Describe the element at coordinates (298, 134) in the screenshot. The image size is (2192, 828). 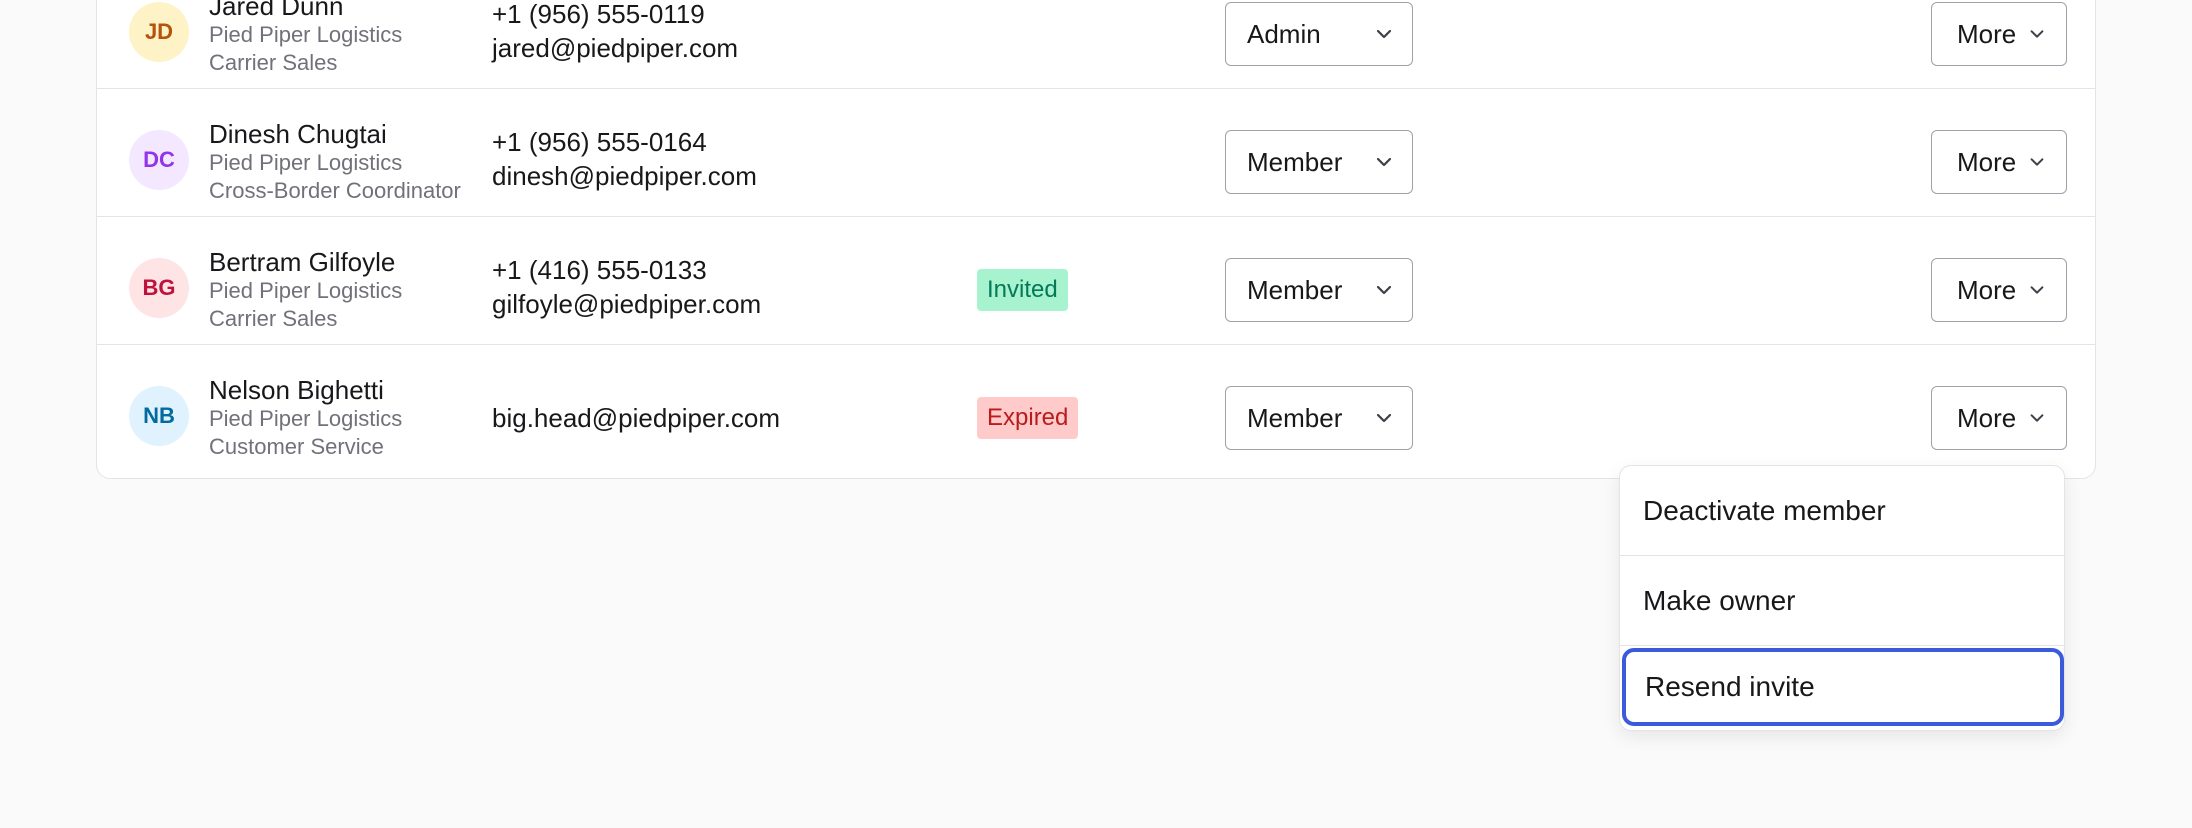
I see `member-name: Dinesh Chugtai` at that location.